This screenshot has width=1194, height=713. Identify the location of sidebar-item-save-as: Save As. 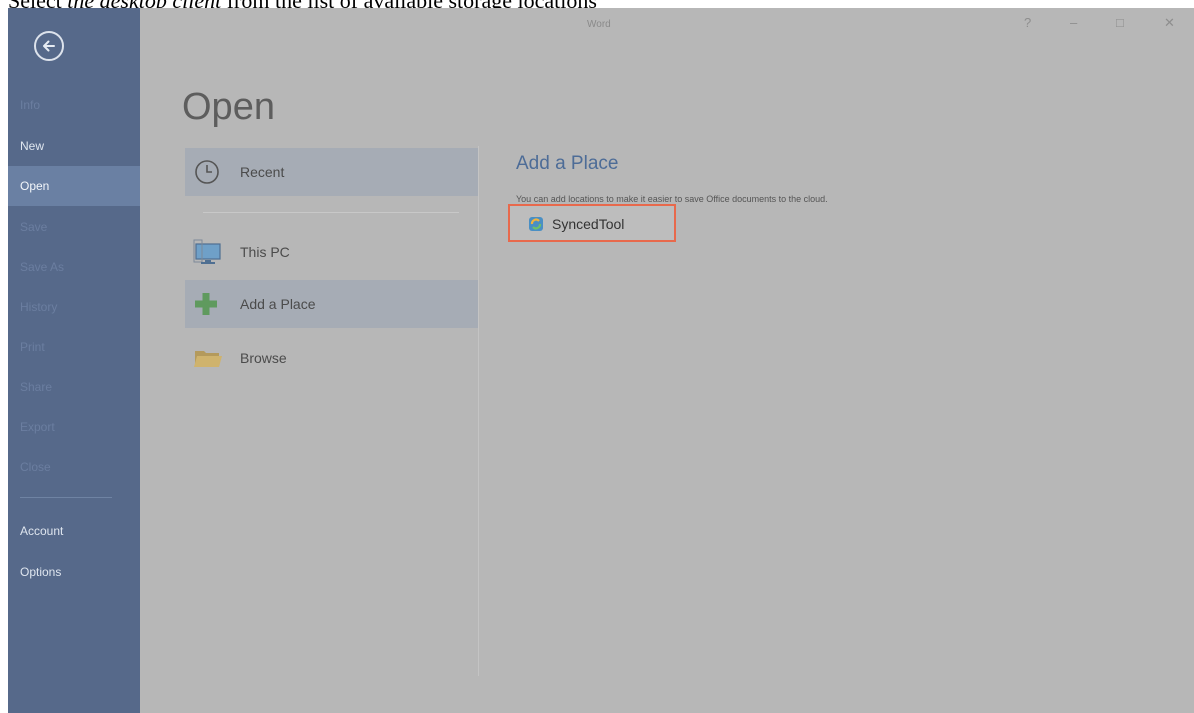
(74, 267).